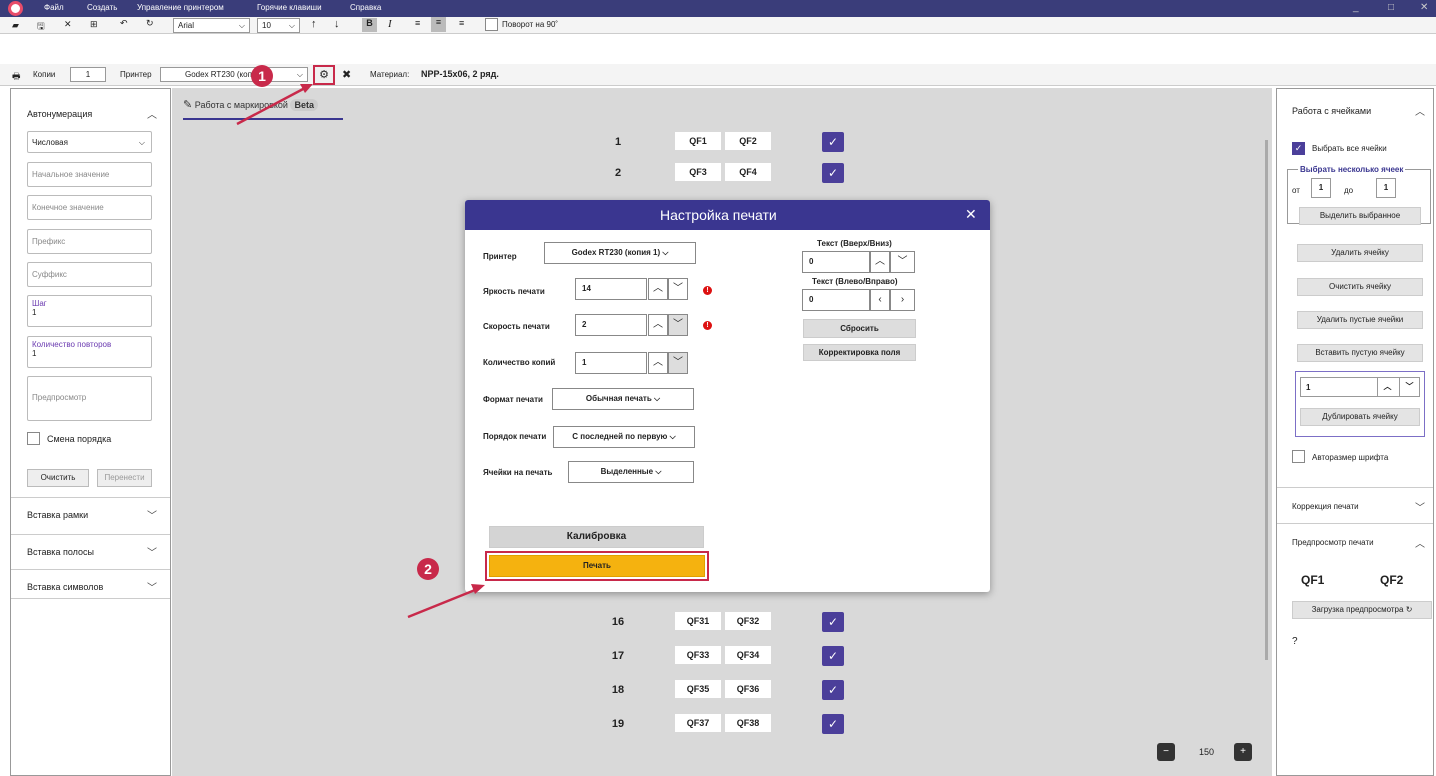 Image resolution: width=1436 pixels, height=776 pixels. I want to click on annotation-arrows, so click(360, 351).